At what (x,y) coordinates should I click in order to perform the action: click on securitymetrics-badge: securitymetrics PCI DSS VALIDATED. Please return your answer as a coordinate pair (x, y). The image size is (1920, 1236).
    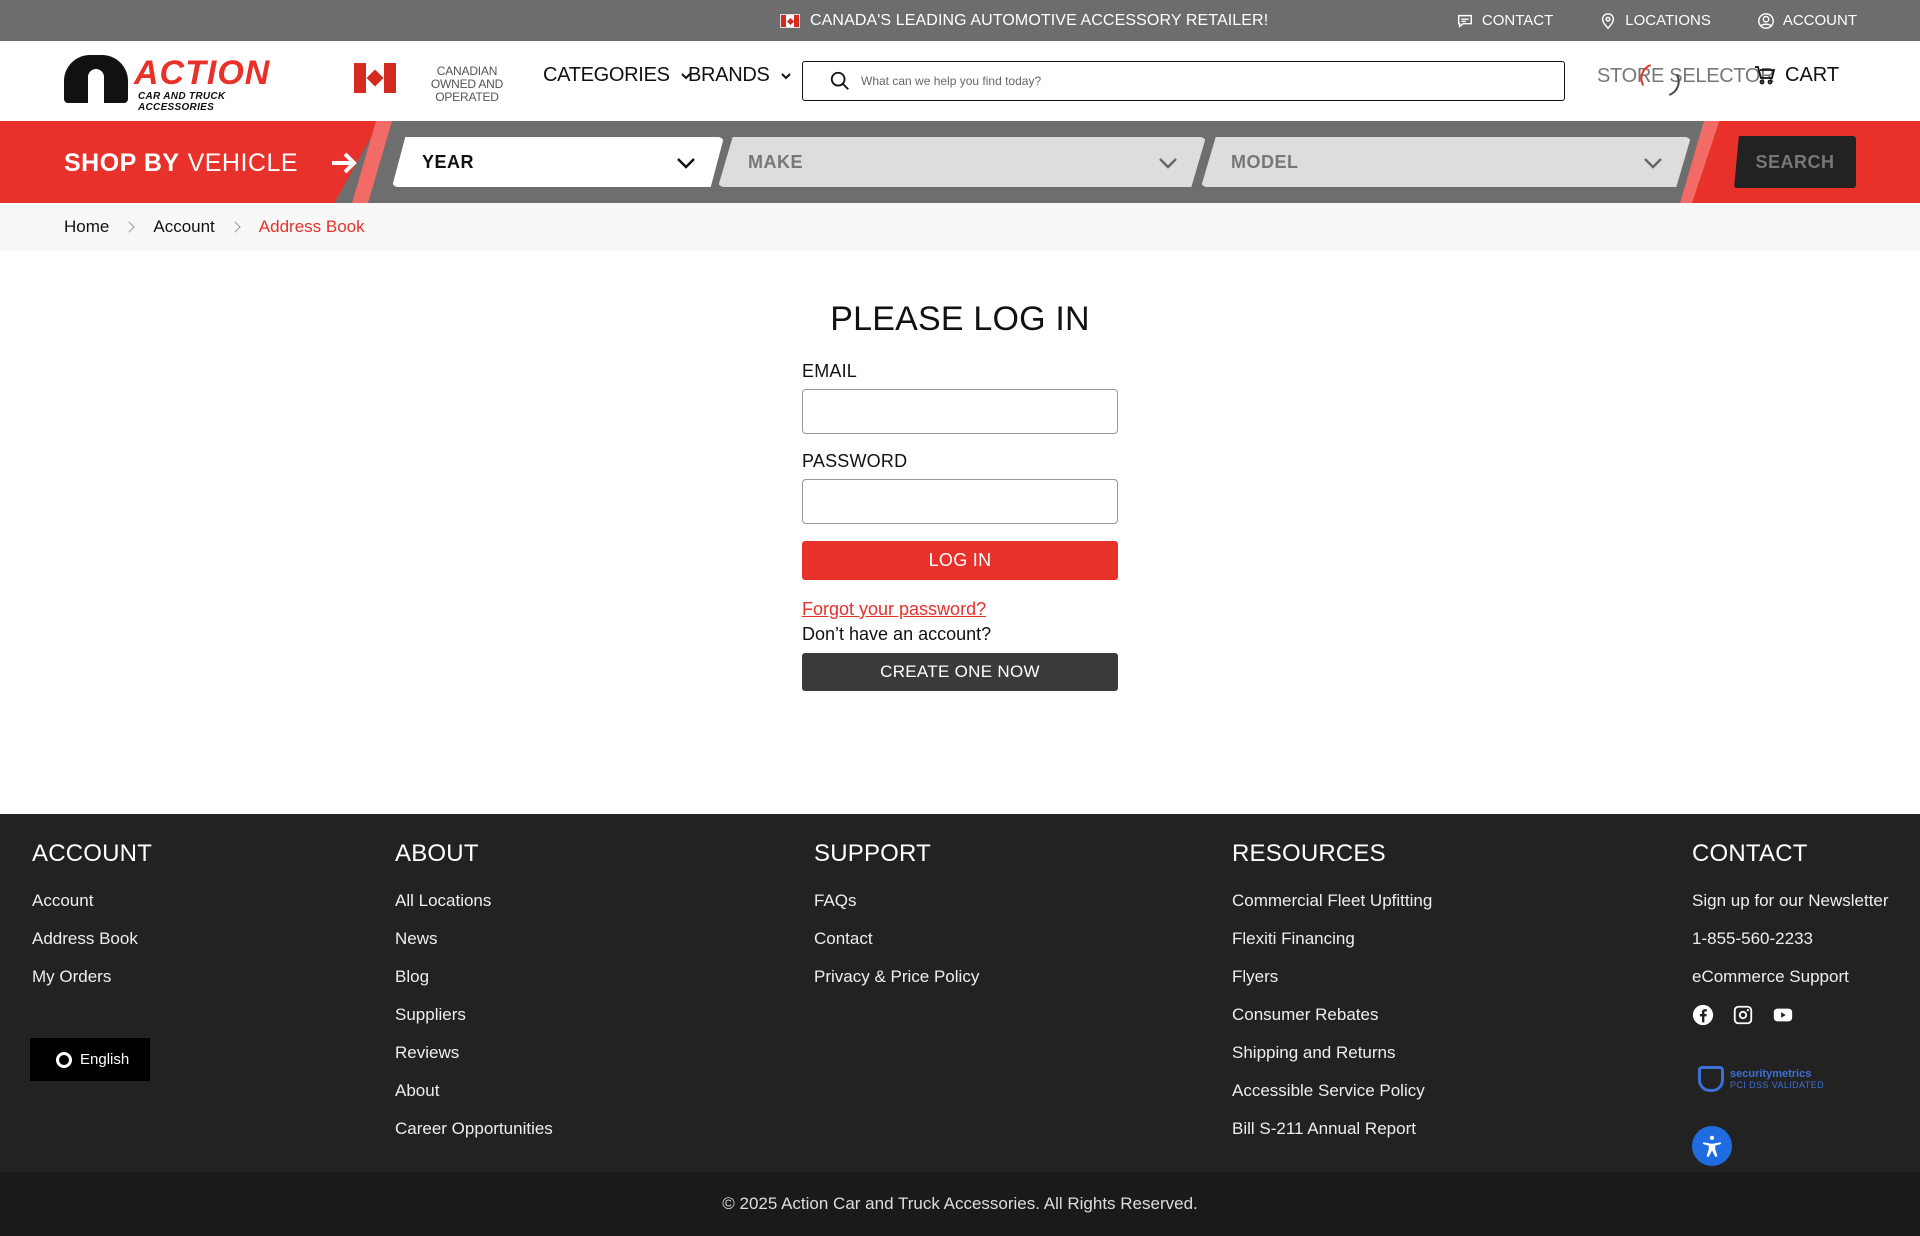
    Looking at the image, I should click on (1768, 1079).